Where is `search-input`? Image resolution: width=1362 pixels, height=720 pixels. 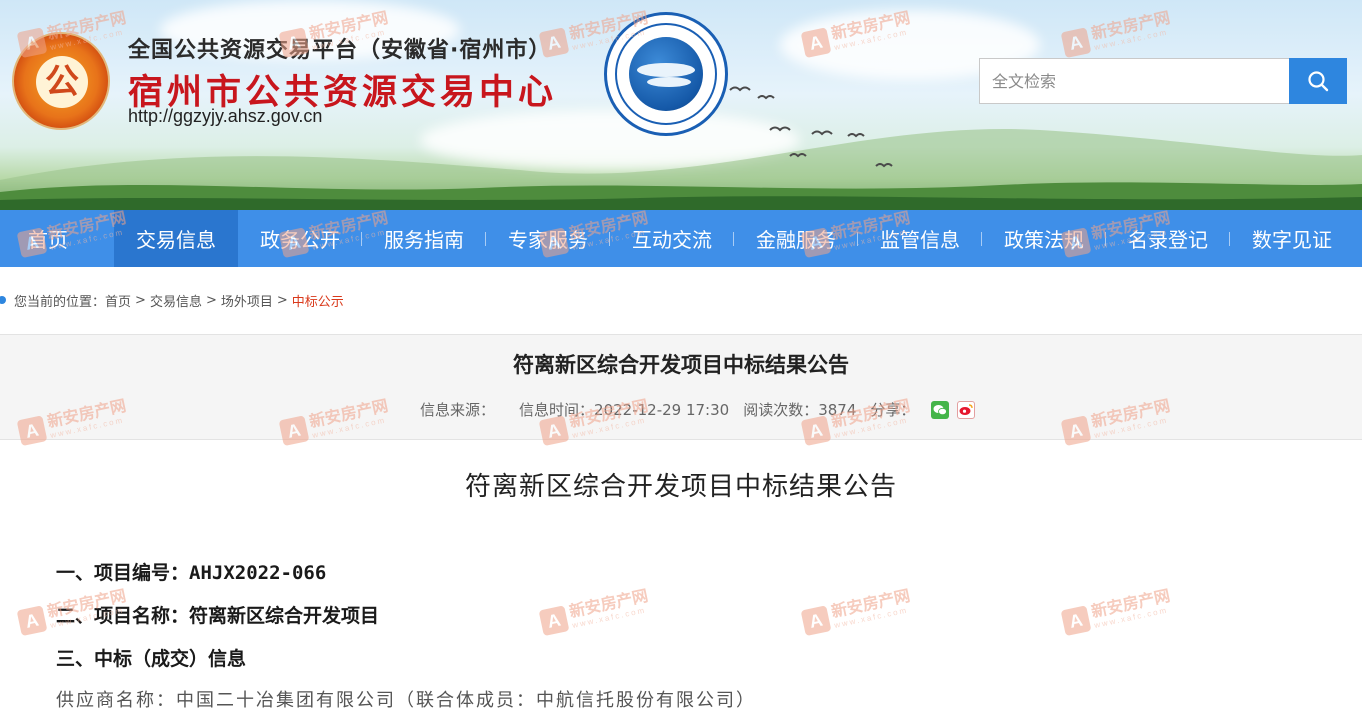
search-input is located at coordinates (1134, 81).